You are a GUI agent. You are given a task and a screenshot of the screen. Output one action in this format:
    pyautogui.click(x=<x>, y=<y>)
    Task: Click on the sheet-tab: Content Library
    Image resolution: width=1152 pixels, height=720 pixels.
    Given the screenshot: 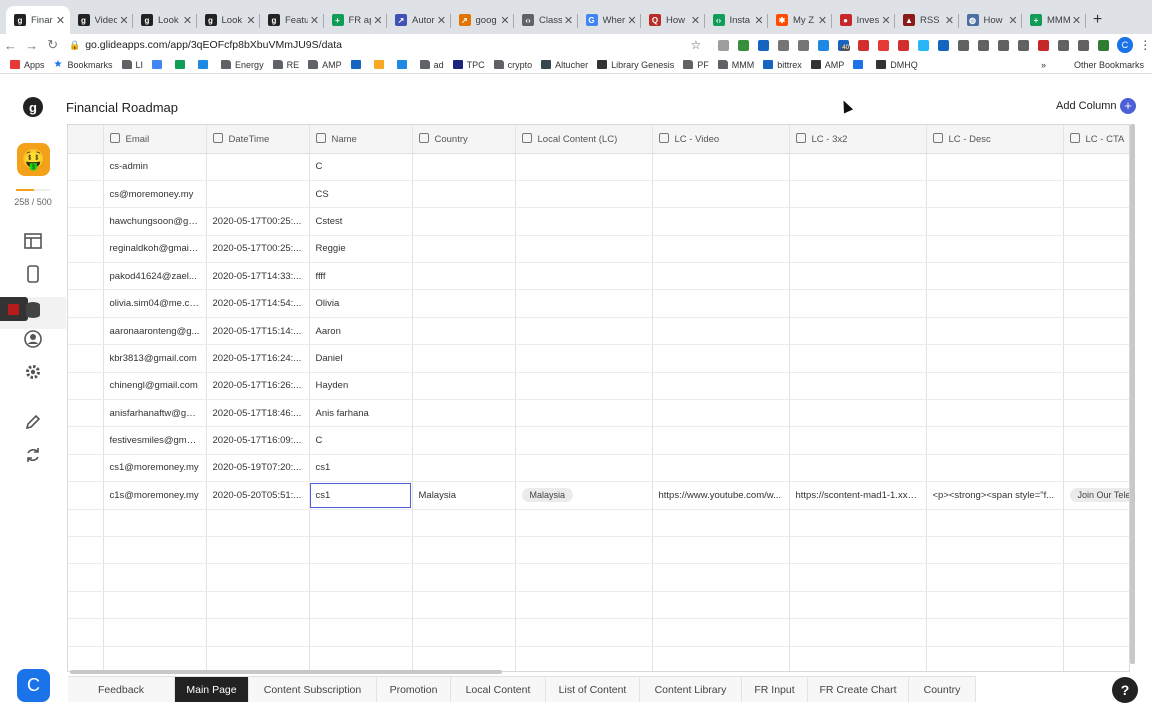 What is the action you would take?
    pyautogui.click(x=691, y=689)
    